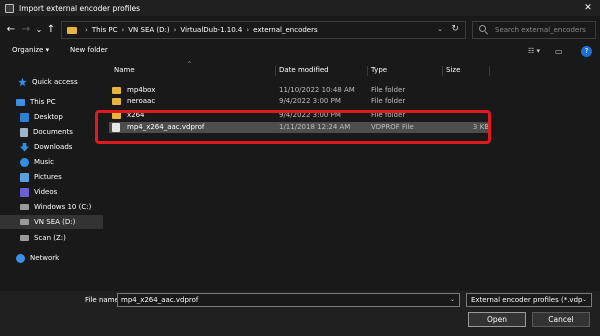 Image resolution: width=600 pixels, height=336 pixels. What do you see at coordinates (55, 222) in the screenshot?
I see `sidebar-item-label: VN SEA (D:)` at bounding box center [55, 222].